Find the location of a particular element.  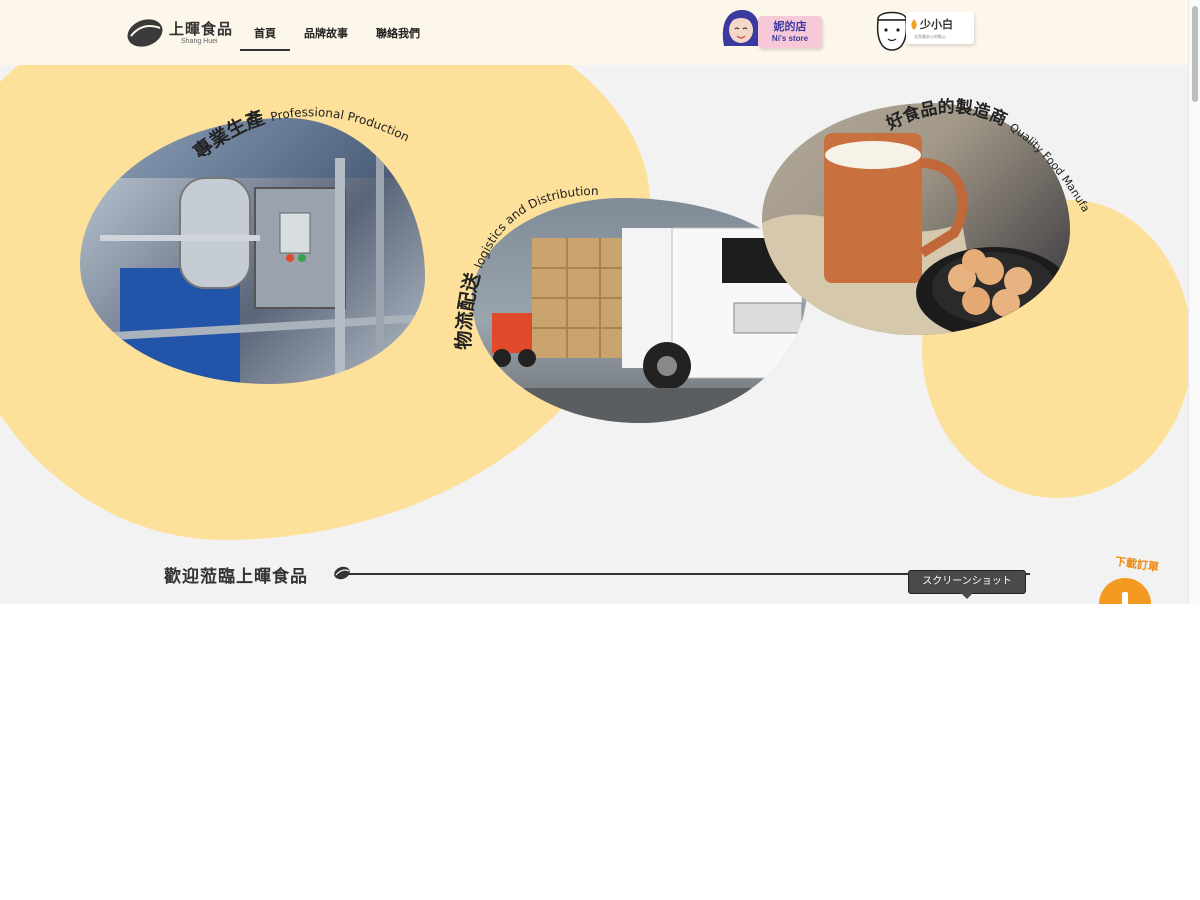

download-arrow-icon is located at coordinates (1125, 598).